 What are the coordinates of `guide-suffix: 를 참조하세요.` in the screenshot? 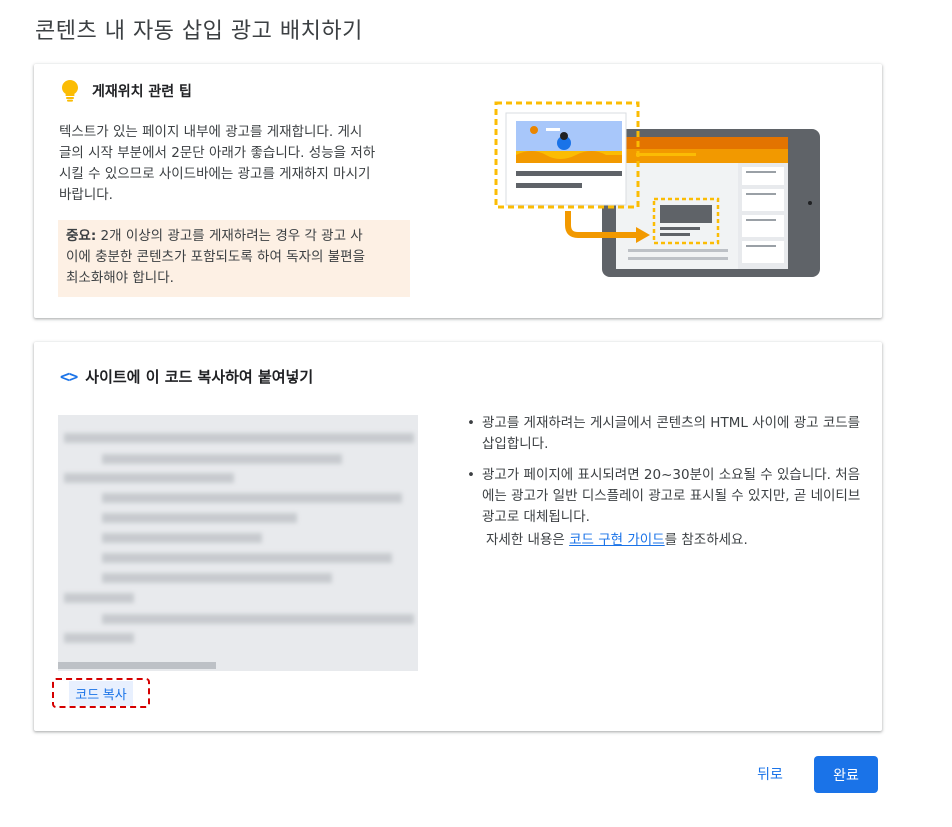 It's located at (706, 540).